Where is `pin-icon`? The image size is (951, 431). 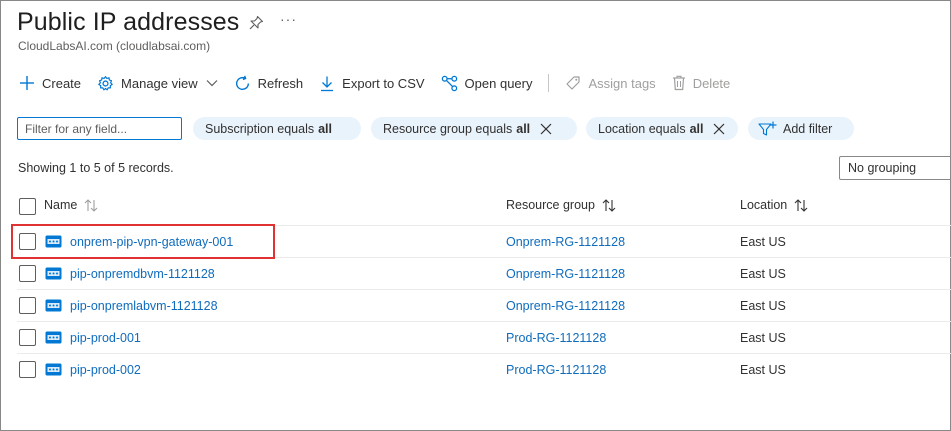 pin-icon is located at coordinates (256, 23).